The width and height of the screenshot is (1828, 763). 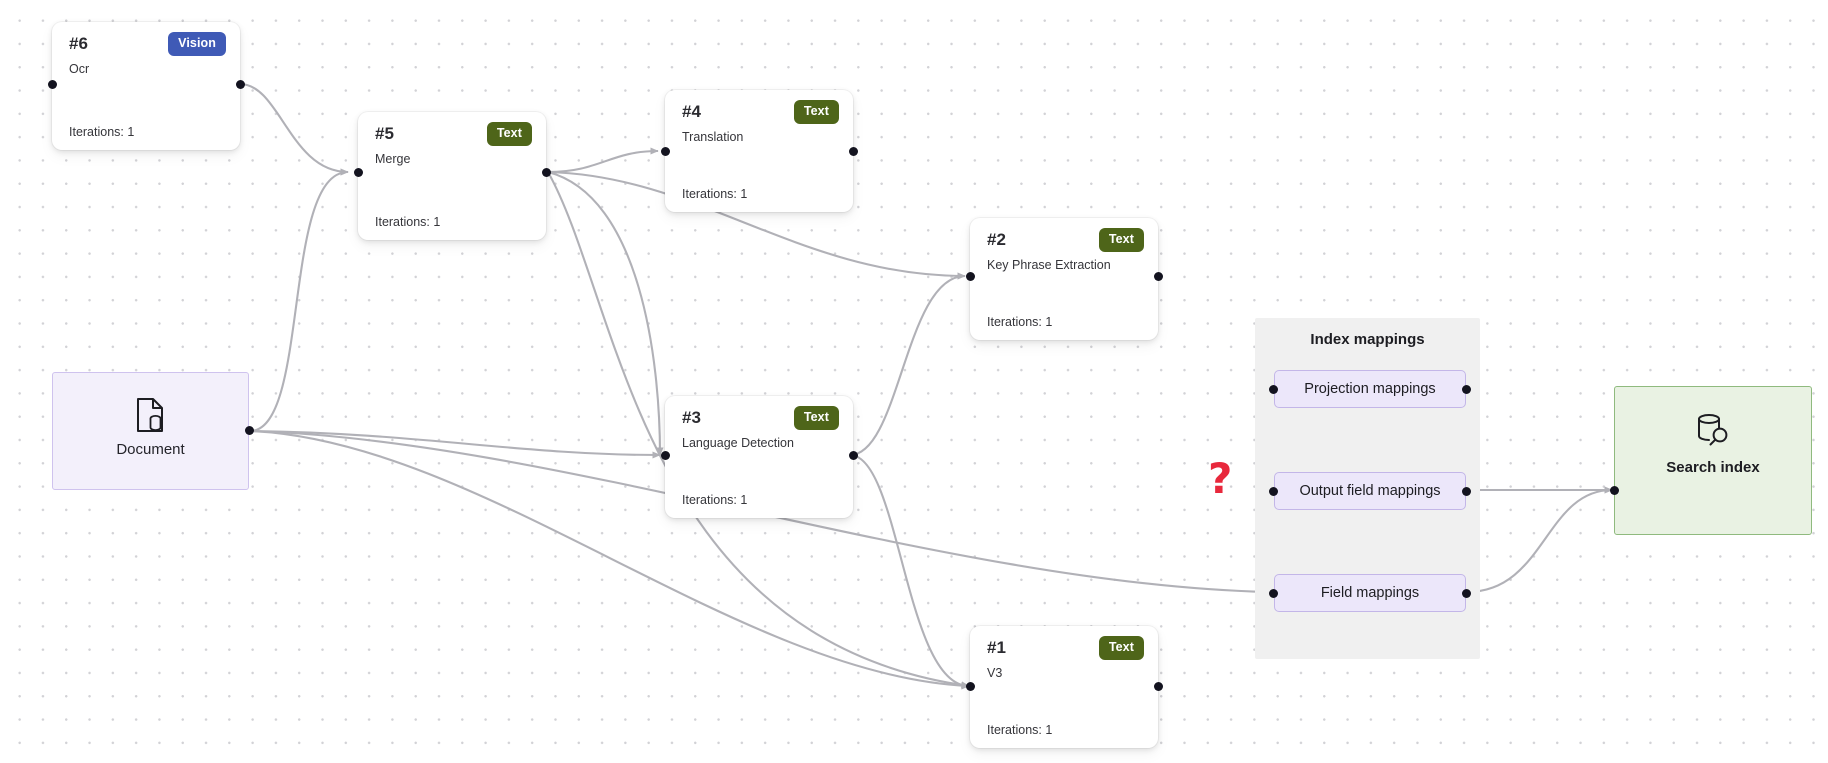 I want to click on port-translation-in, so click(x=665, y=151).